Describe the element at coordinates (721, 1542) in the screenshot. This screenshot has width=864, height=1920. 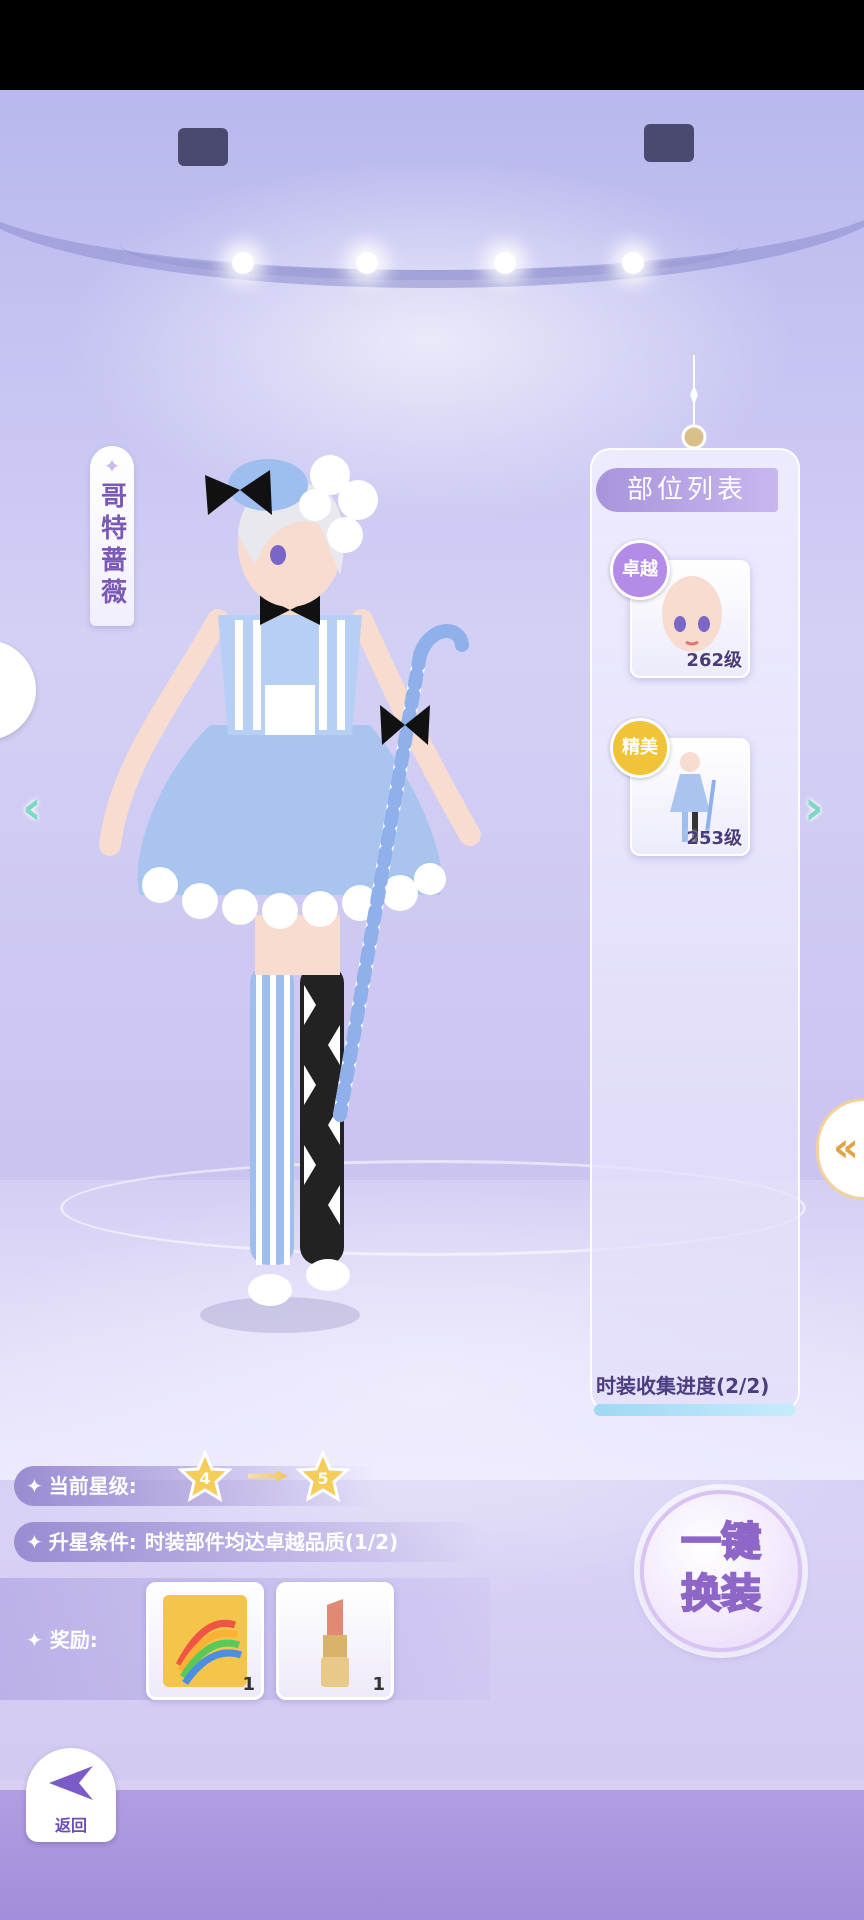
I see `outfit-button-line1: 一键` at that location.